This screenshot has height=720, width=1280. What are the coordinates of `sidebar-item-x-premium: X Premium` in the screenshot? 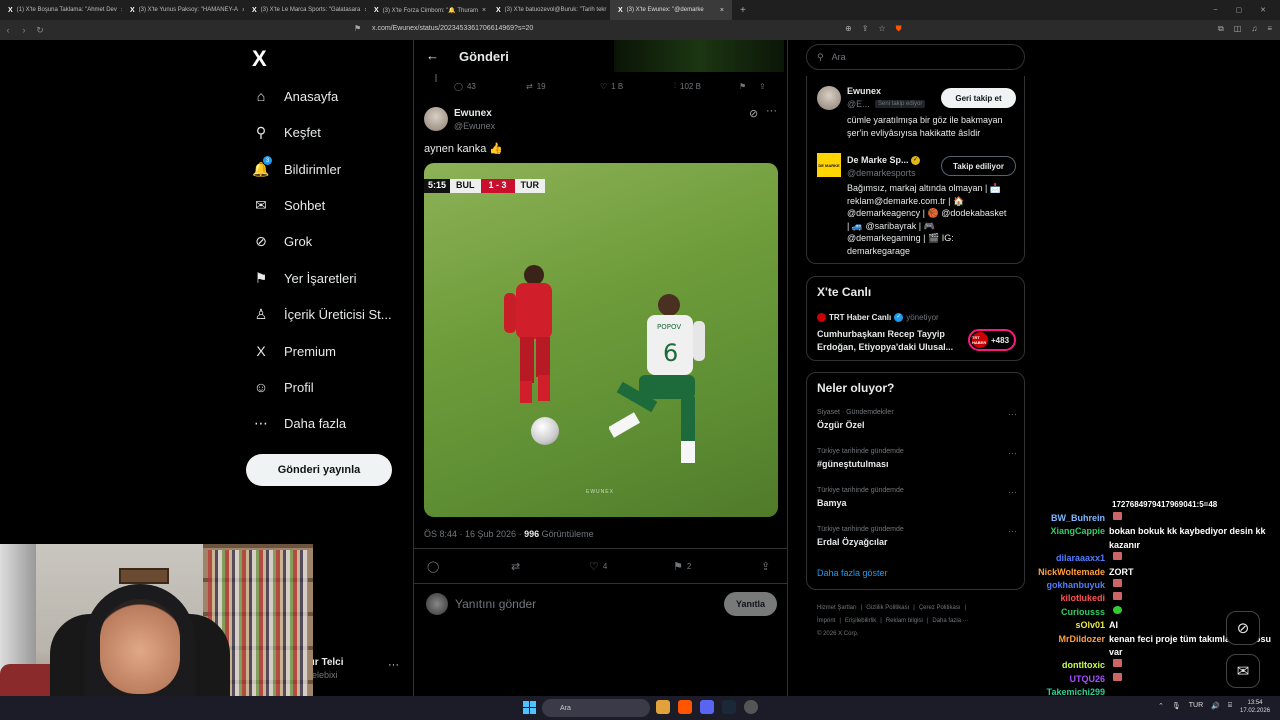 It's located at (294, 351).